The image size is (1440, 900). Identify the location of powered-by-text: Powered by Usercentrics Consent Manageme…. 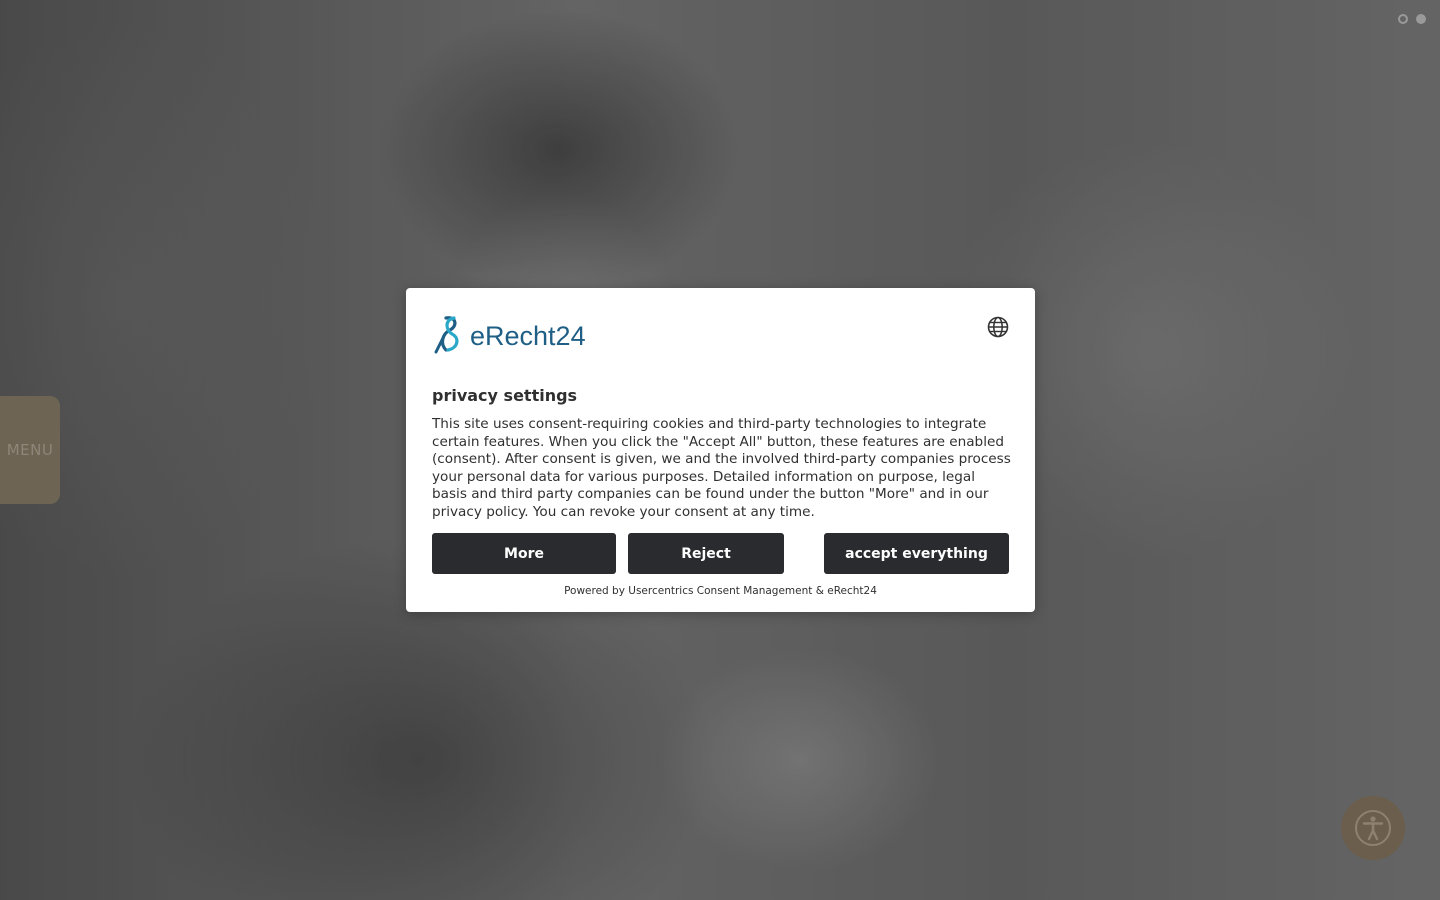
(720, 591).